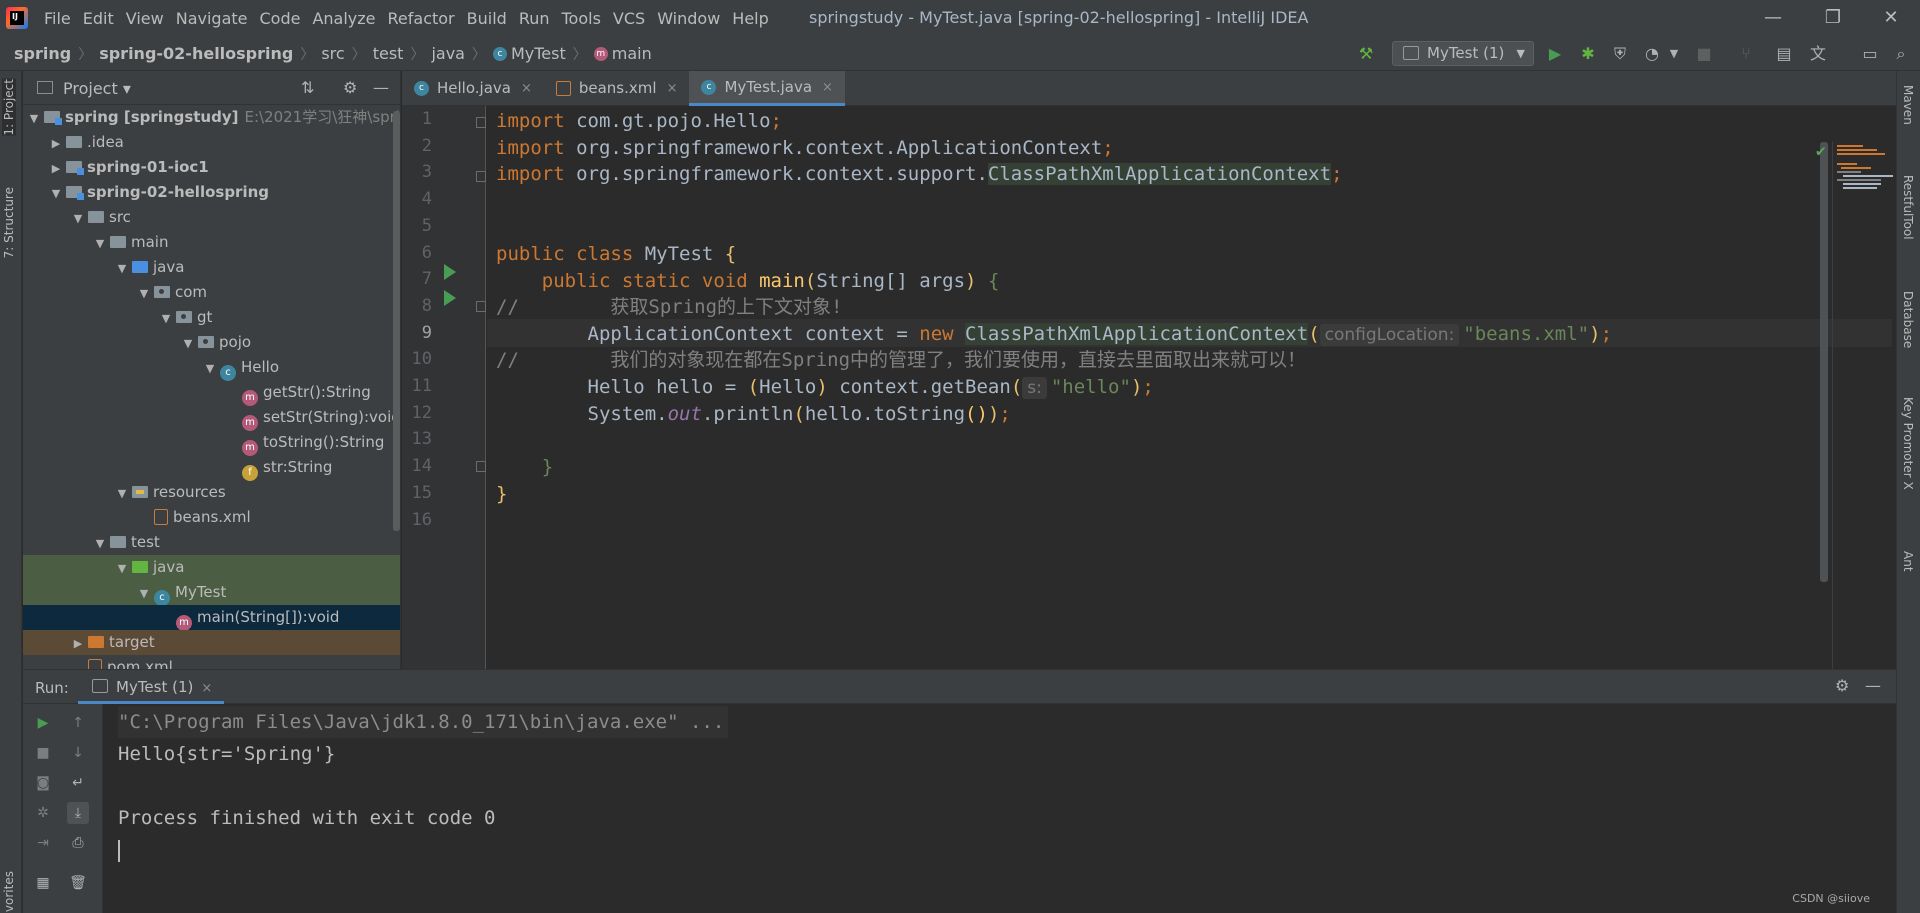 The width and height of the screenshot is (1920, 913). Describe the element at coordinates (211, 318) in the screenshot. I see `tree-node: ▼ gt` at that location.